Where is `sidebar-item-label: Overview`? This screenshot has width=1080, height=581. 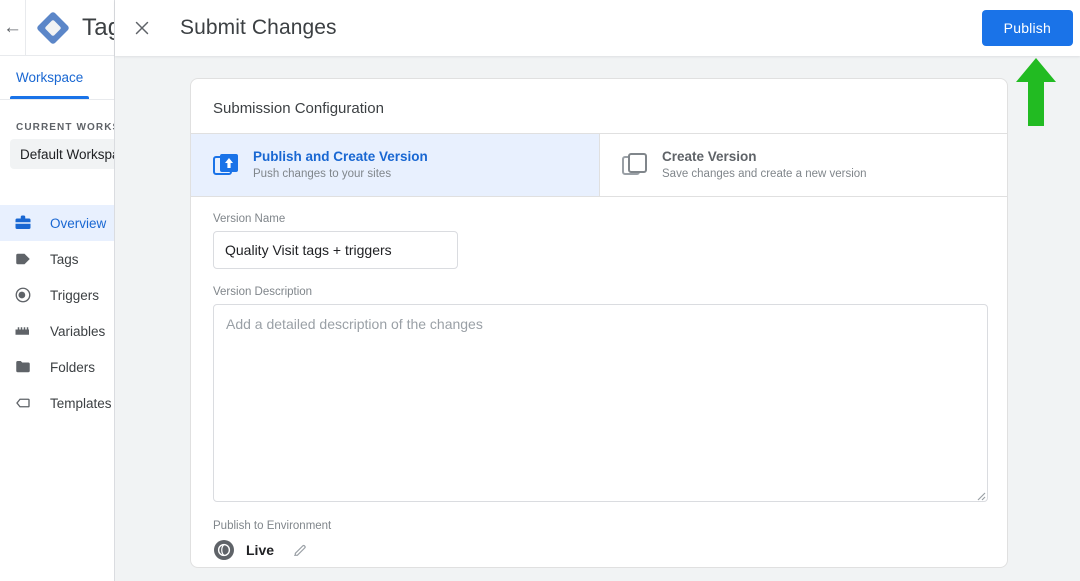
sidebar-item-label: Overview is located at coordinates (78, 223).